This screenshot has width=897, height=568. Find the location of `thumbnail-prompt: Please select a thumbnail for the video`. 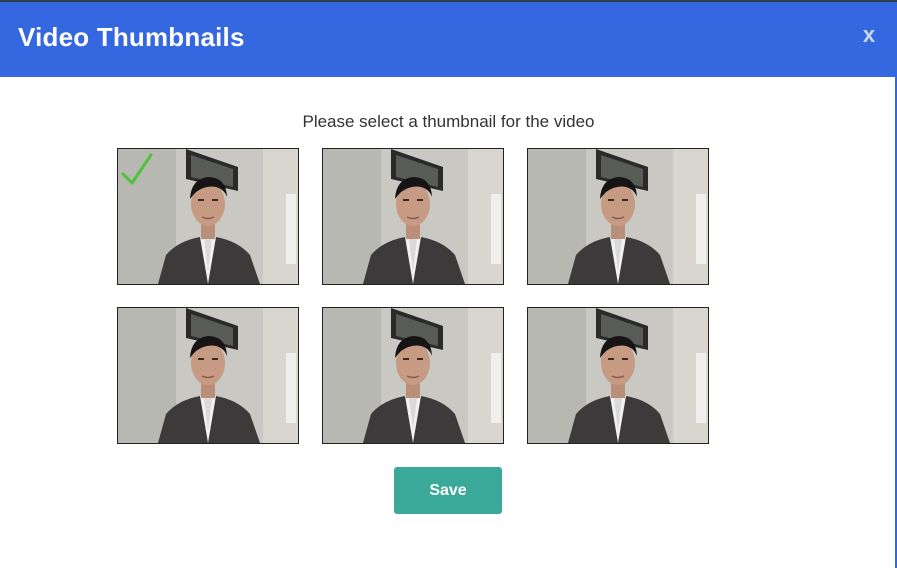

thumbnail-prompt: Please select a thumbnail for the video is located at coordinates (448, 121).